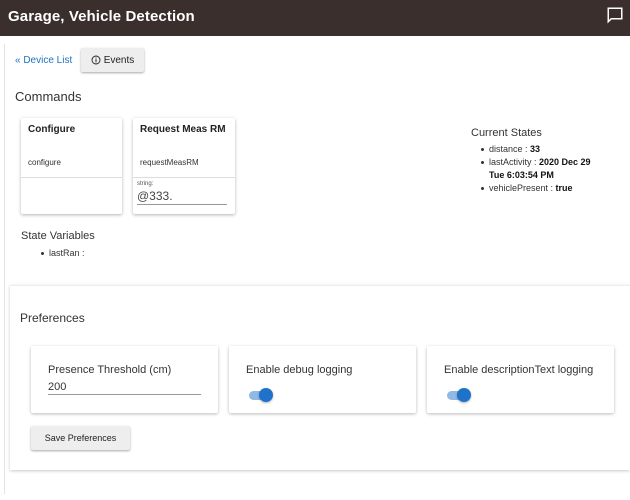  I want to click on events-button: Events, so click(112, 60).